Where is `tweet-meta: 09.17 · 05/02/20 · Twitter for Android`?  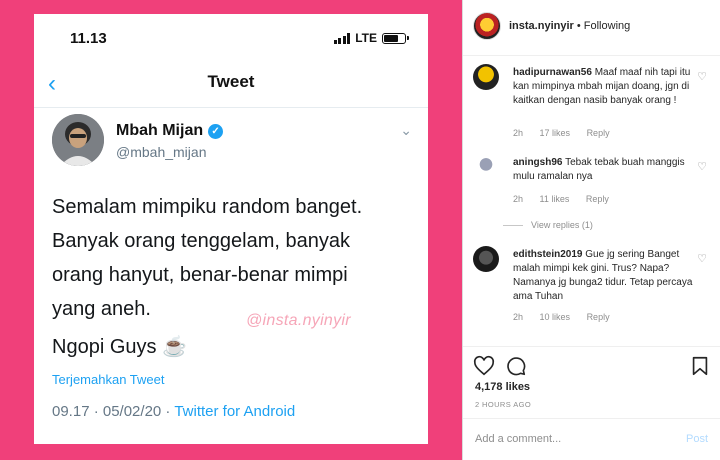 tweet-meta: 09.17 · 05/02/20 · Twitter for Android is located at coordinates (173, 411).